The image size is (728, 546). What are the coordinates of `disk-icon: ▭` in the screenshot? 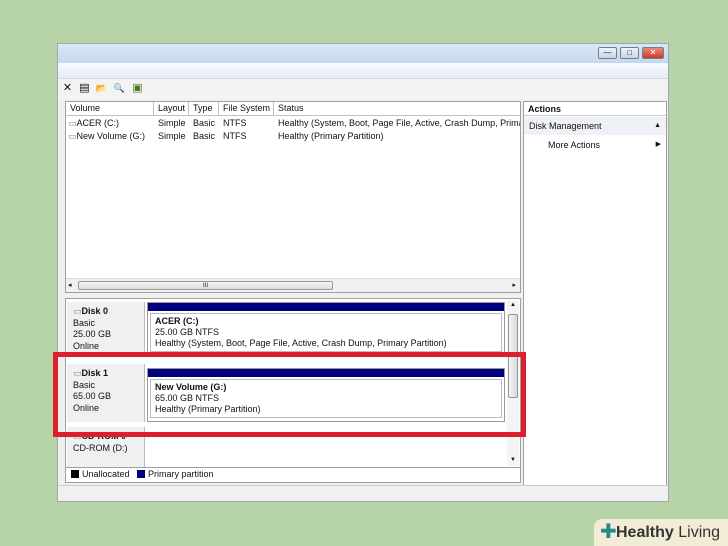 It's located at (77, 311).